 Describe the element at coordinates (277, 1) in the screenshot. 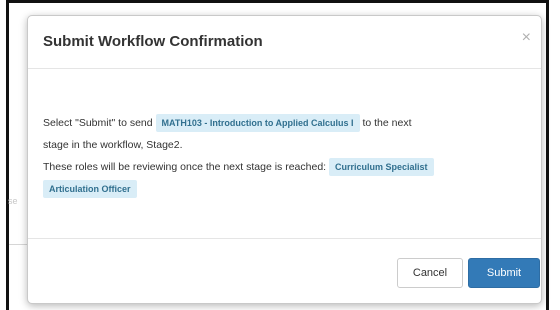

I see `window-border-top` at that location.